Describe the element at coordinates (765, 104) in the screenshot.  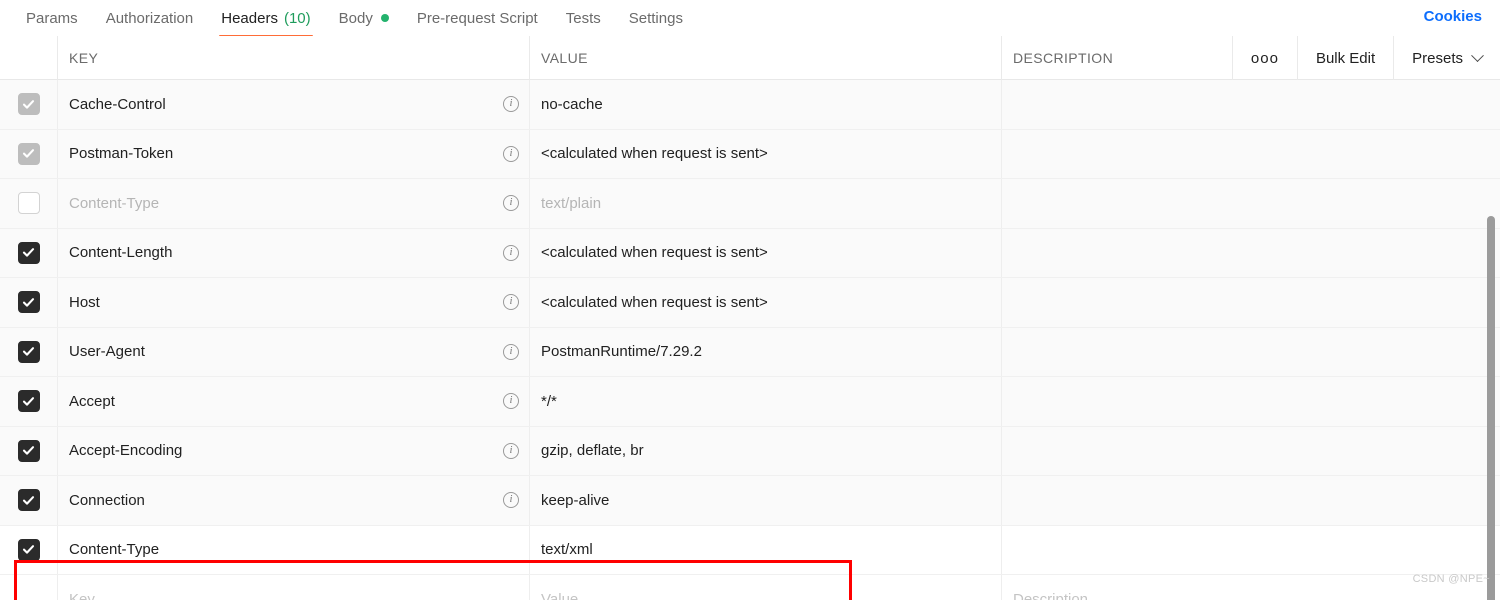
I see `row-value-cell: no-cache` at that location.